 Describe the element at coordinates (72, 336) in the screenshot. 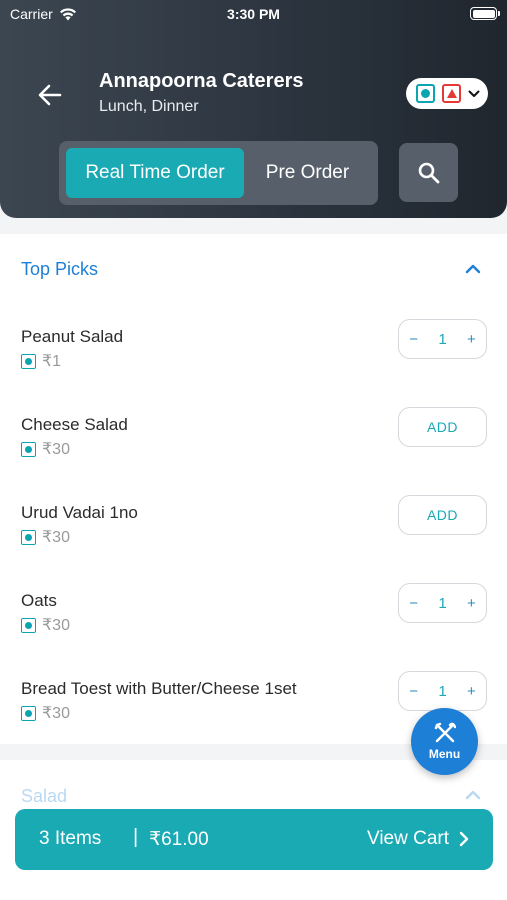

I see `item-name: Peanut Salad` at that location.